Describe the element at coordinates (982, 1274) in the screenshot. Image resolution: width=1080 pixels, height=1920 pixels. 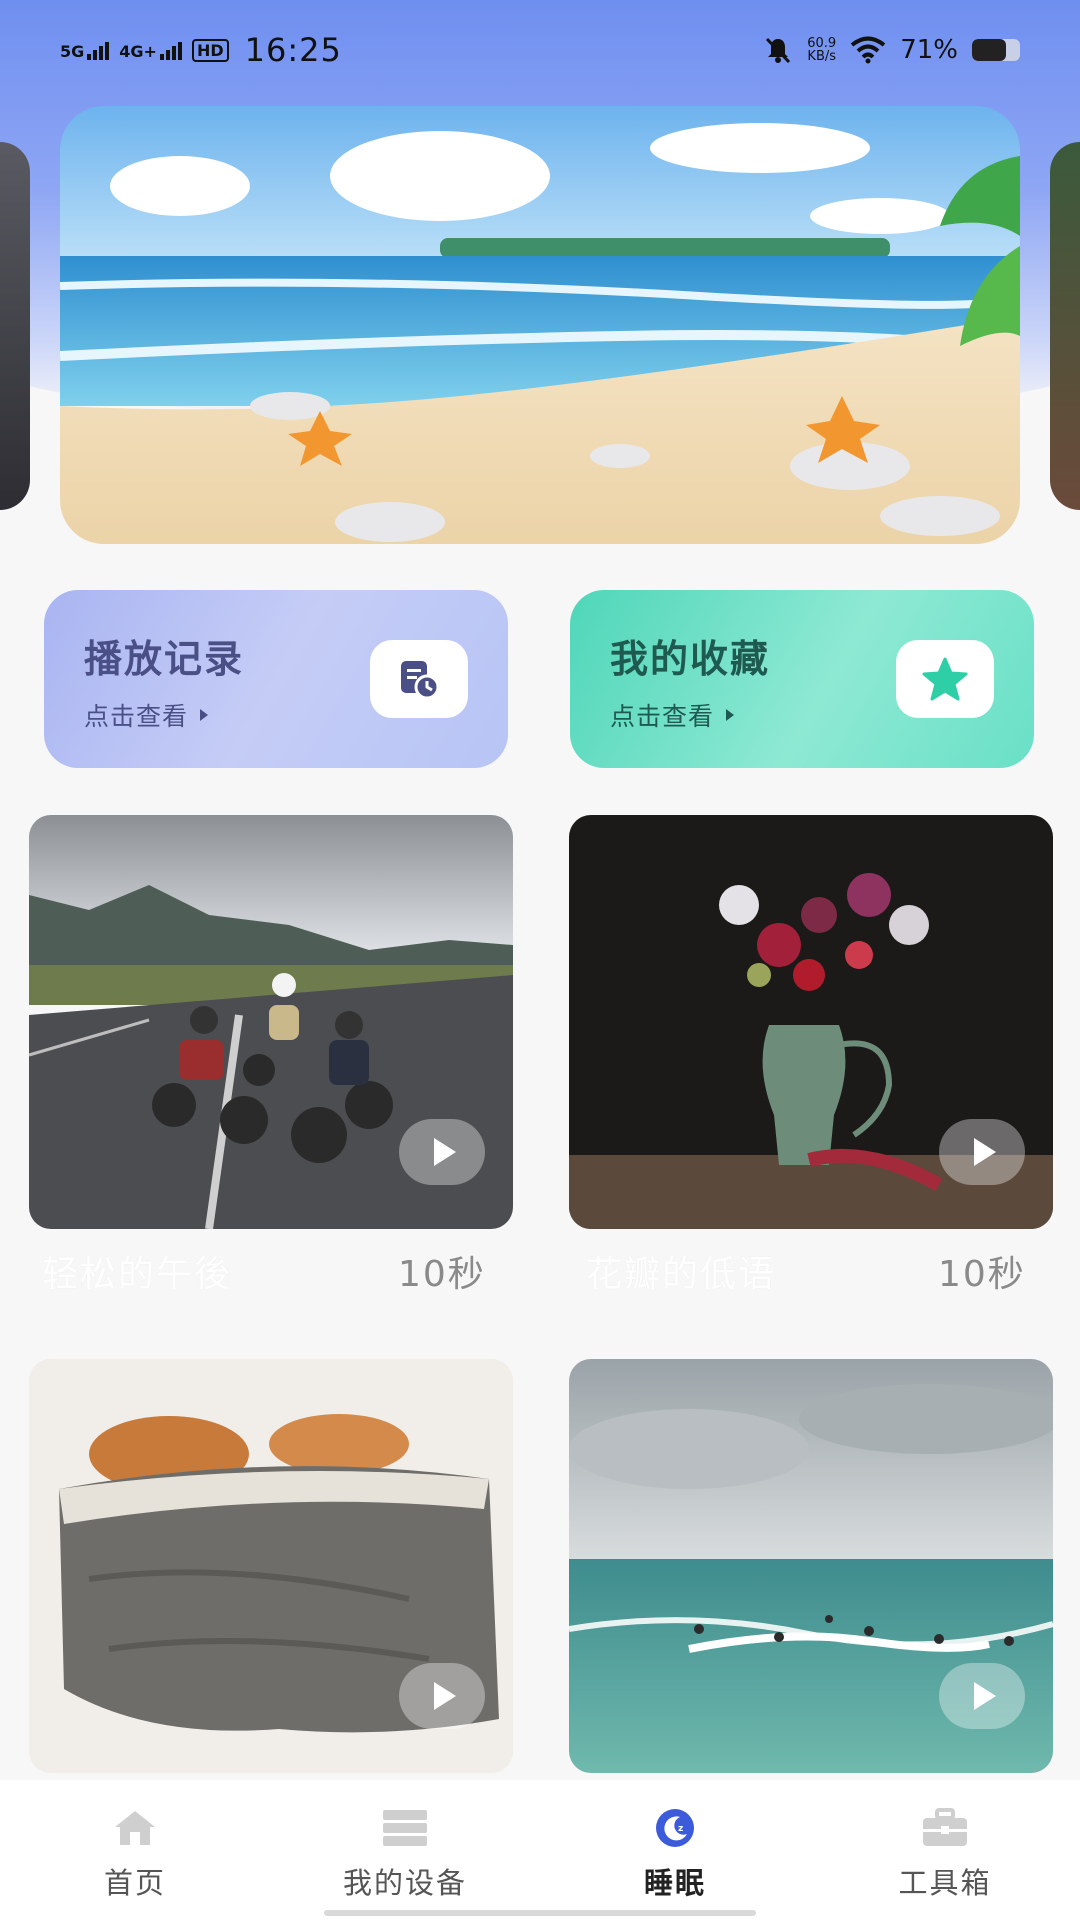
I see `sound-card-2-duration: 10秒` at that location.